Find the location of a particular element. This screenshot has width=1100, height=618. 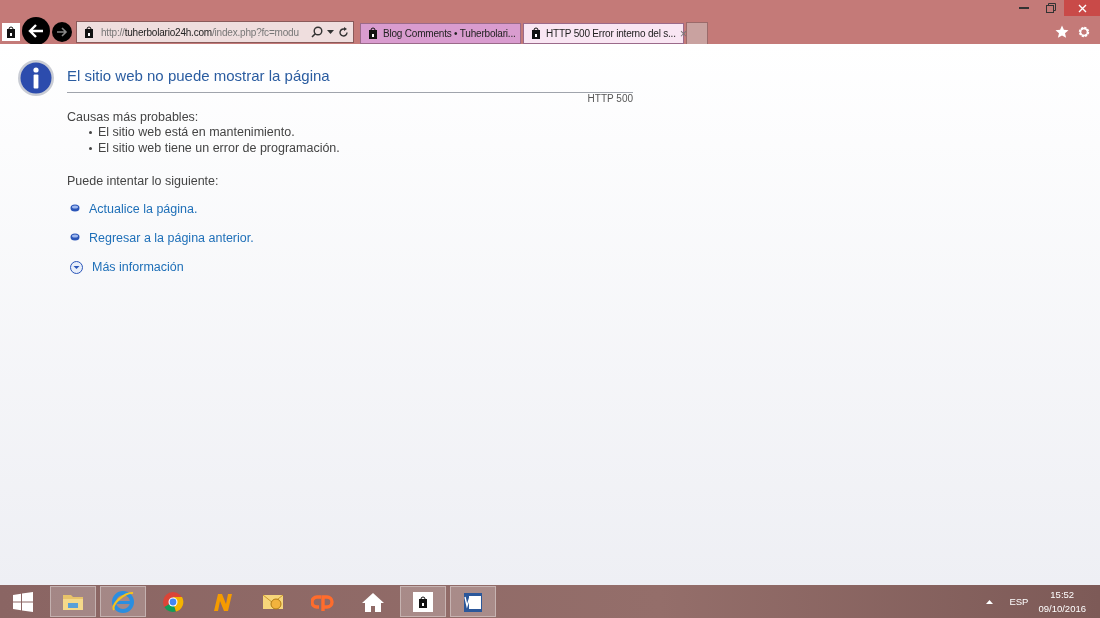

link: Más información is located at coordinates (138, 267).